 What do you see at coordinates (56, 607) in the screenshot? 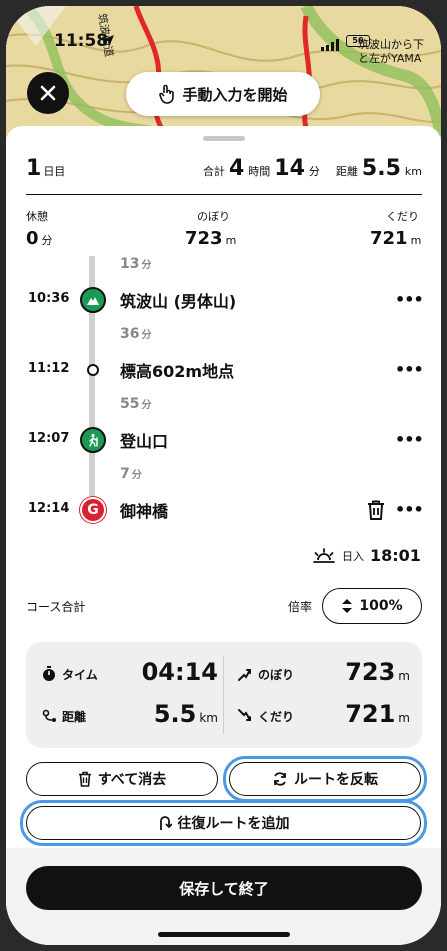
I see `course-total-label: コース合計` at bounding box center [56, 607].